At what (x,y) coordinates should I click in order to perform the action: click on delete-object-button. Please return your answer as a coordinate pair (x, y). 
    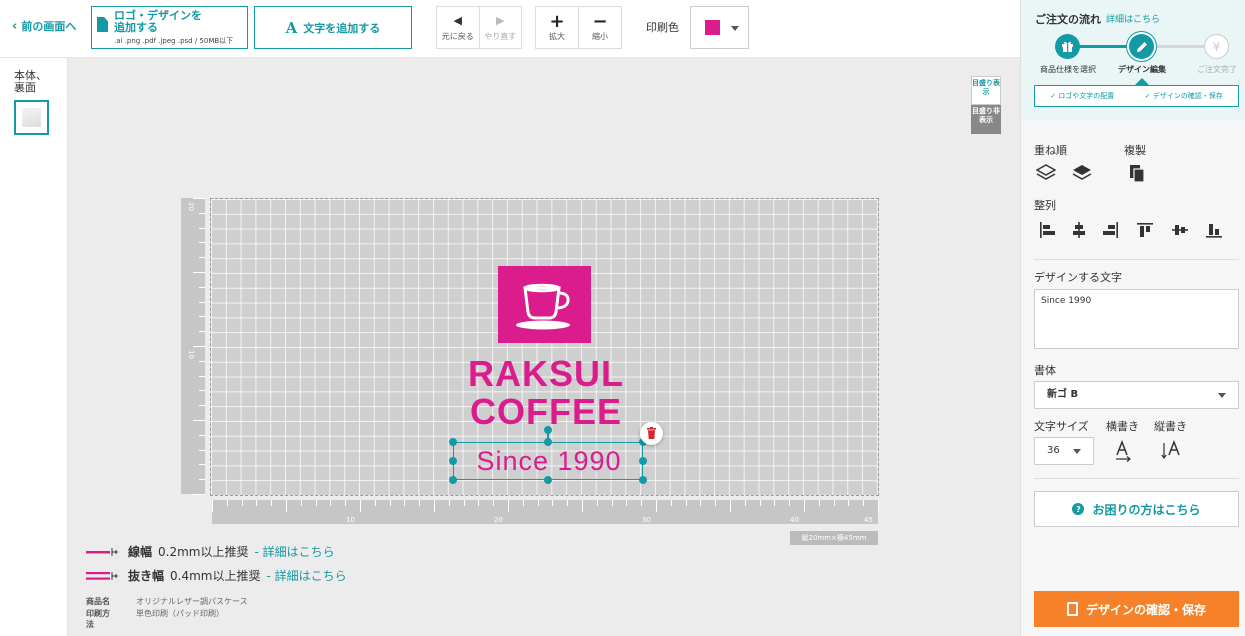
    Looking at the image, I should click on (651, 433).